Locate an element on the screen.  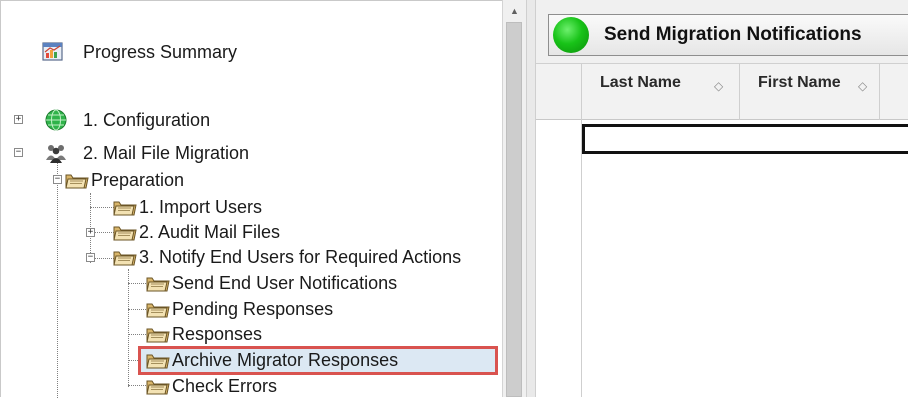
scroll-up-arrow-icon: ▲ is located at coordinates (514, 11).